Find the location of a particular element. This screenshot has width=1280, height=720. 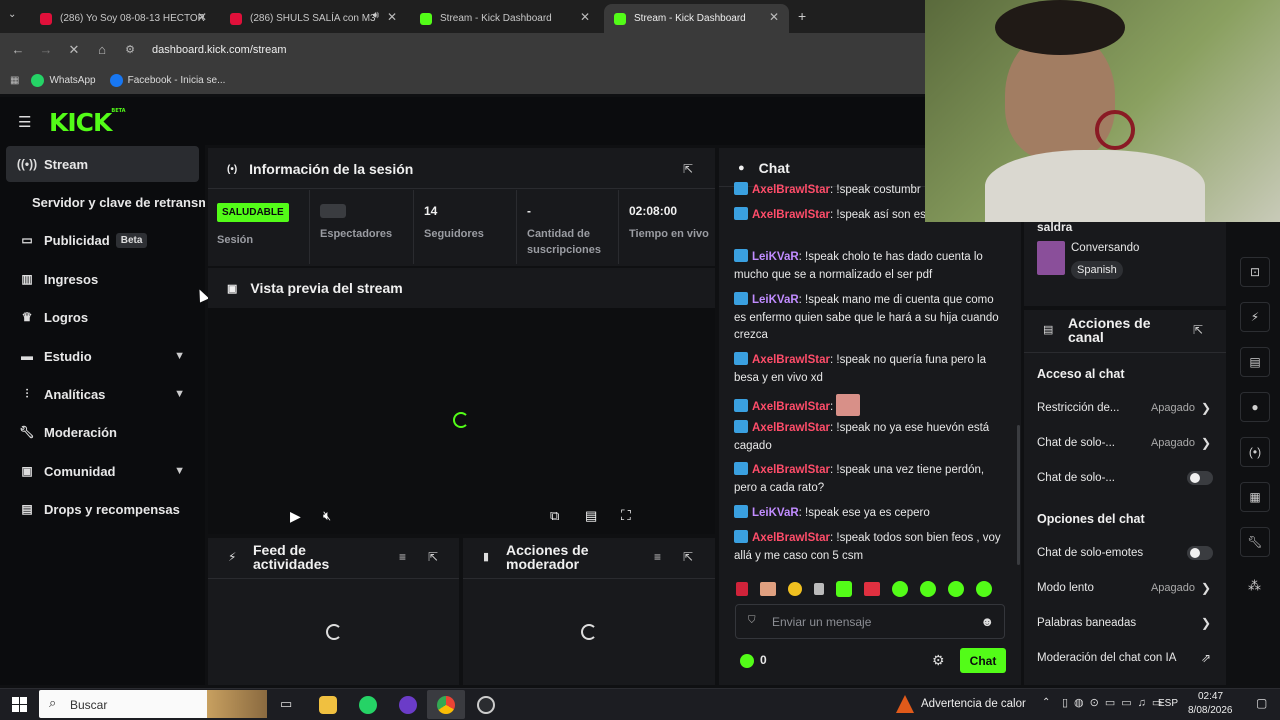

taskbar-search: ⌕ Buscar is located at coordinates (153, 704).